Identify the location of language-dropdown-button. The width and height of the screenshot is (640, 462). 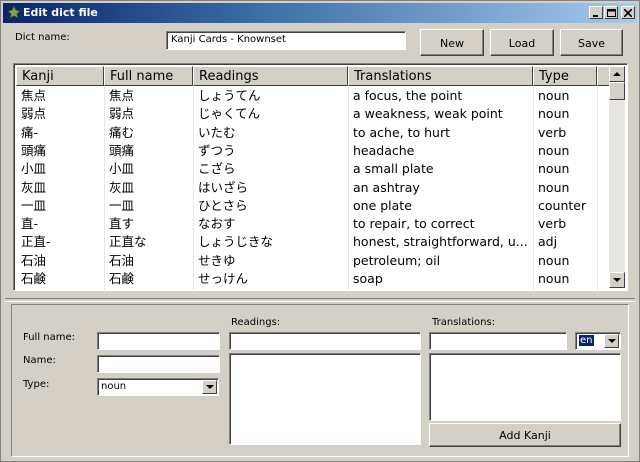
(611, 341).